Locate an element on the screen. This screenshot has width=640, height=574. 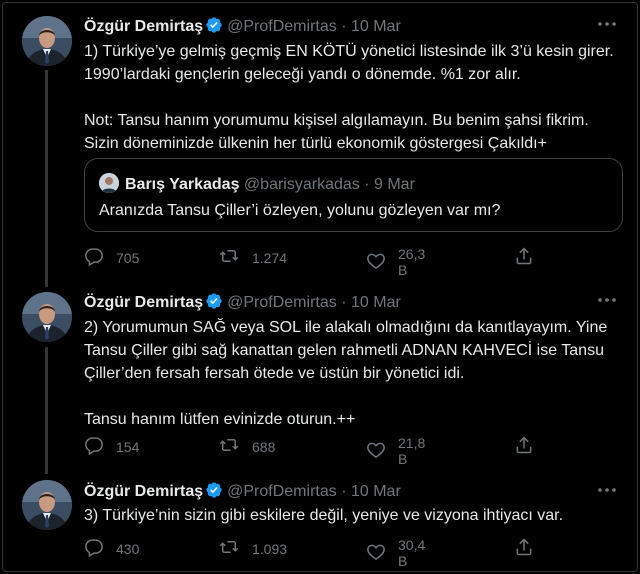
reply-button: 154 is located at coordinates (111, 446).